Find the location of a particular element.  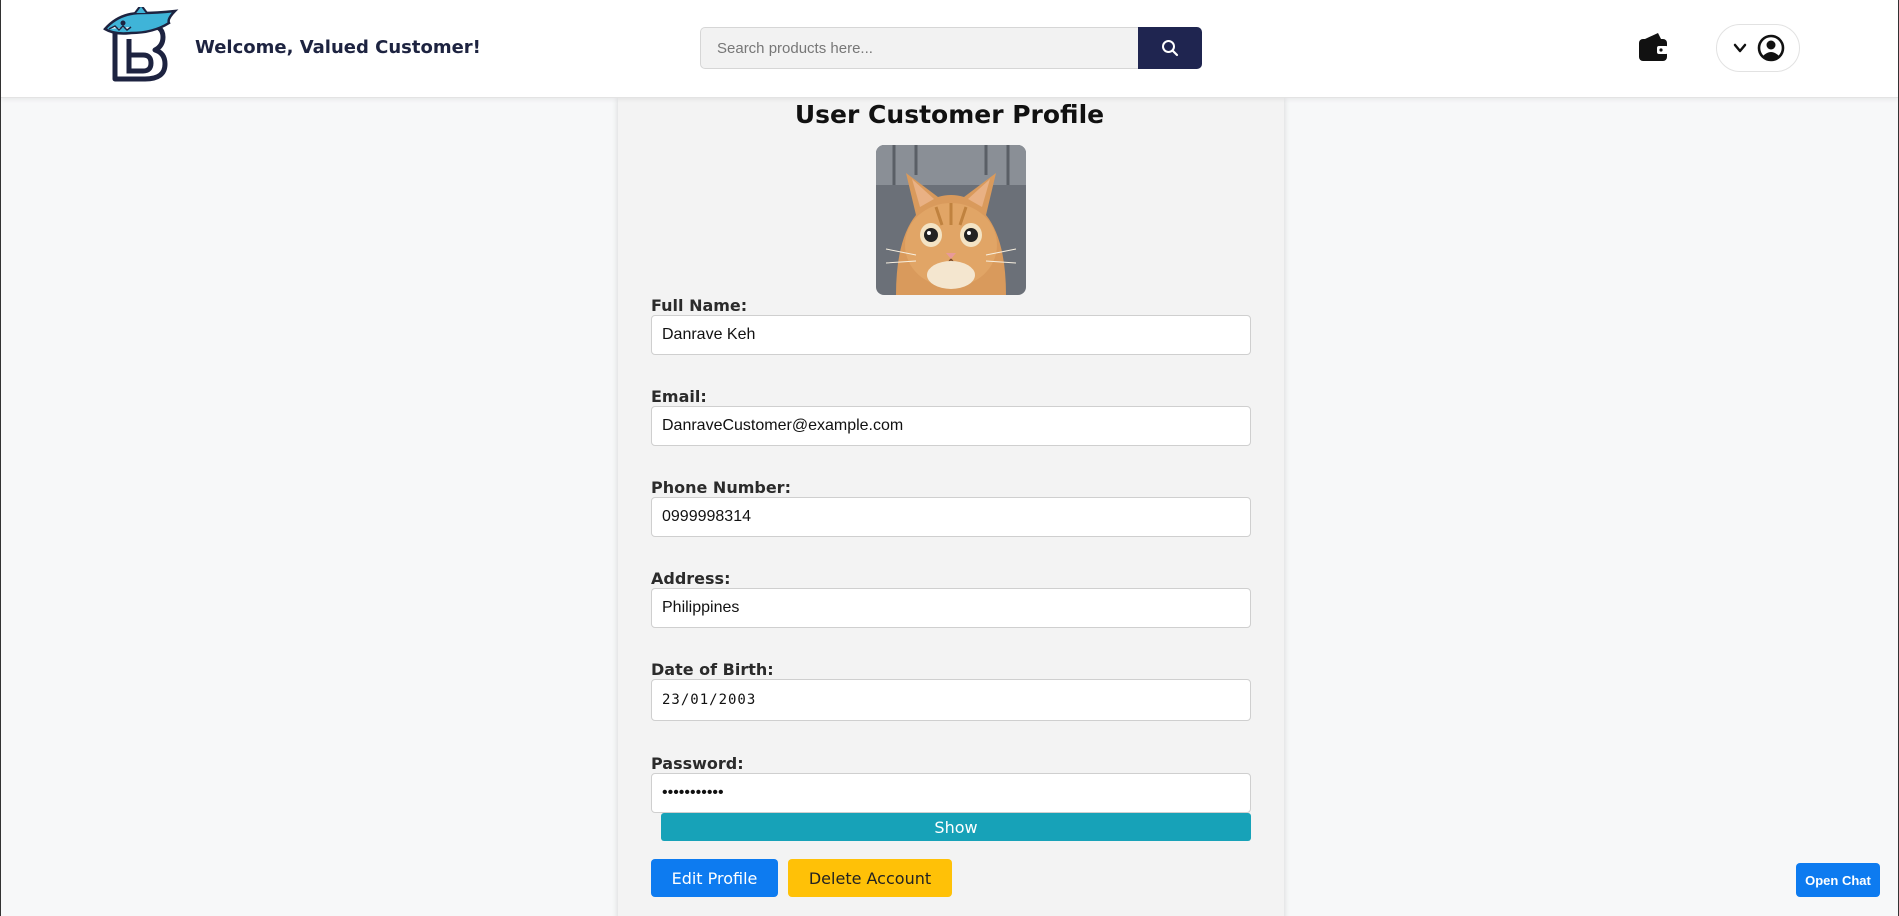

address-label: Address: is located at coordinates (691, 578).